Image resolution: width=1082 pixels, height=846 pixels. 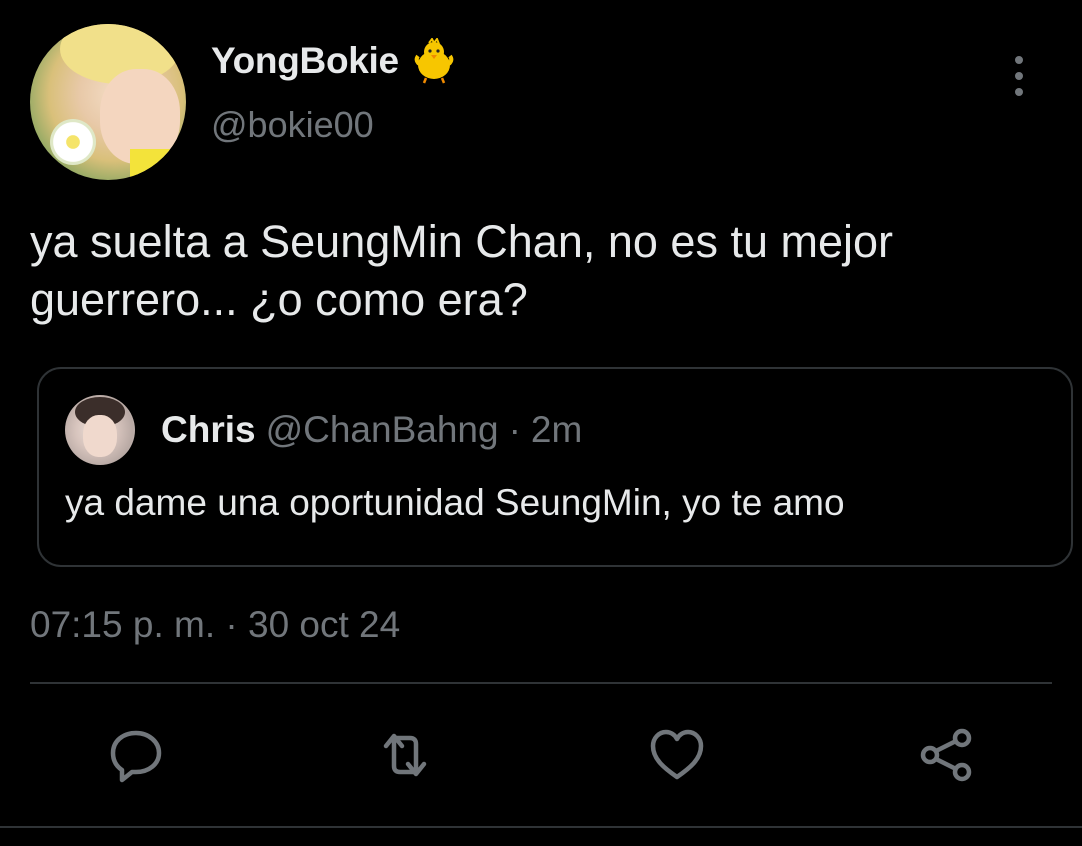 What do you see at coordinates (541, 755) in the screenshot?
I see `tweet-actions-bar` at bounding box center [541, 755].